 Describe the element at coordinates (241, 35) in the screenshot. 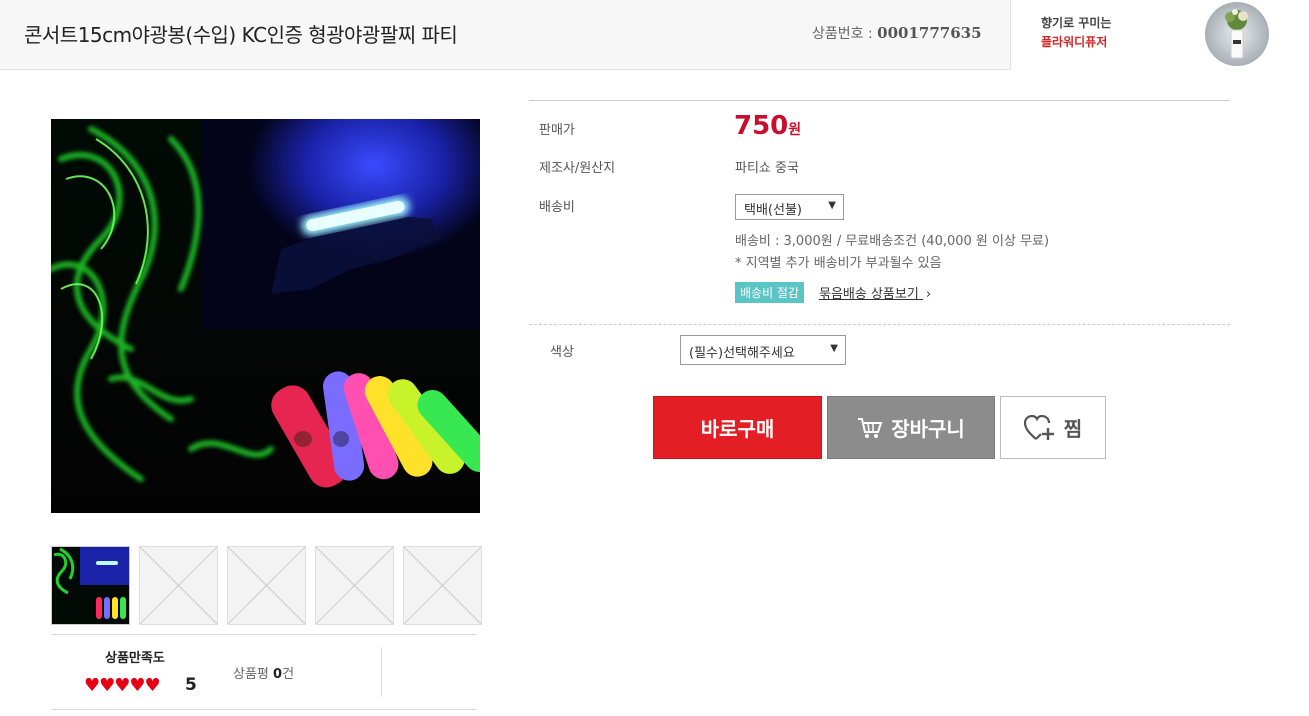

I see `product-title: 콘서트15cm야광봉(수입) KC인증 형광야광팔찌 파티` at that location.